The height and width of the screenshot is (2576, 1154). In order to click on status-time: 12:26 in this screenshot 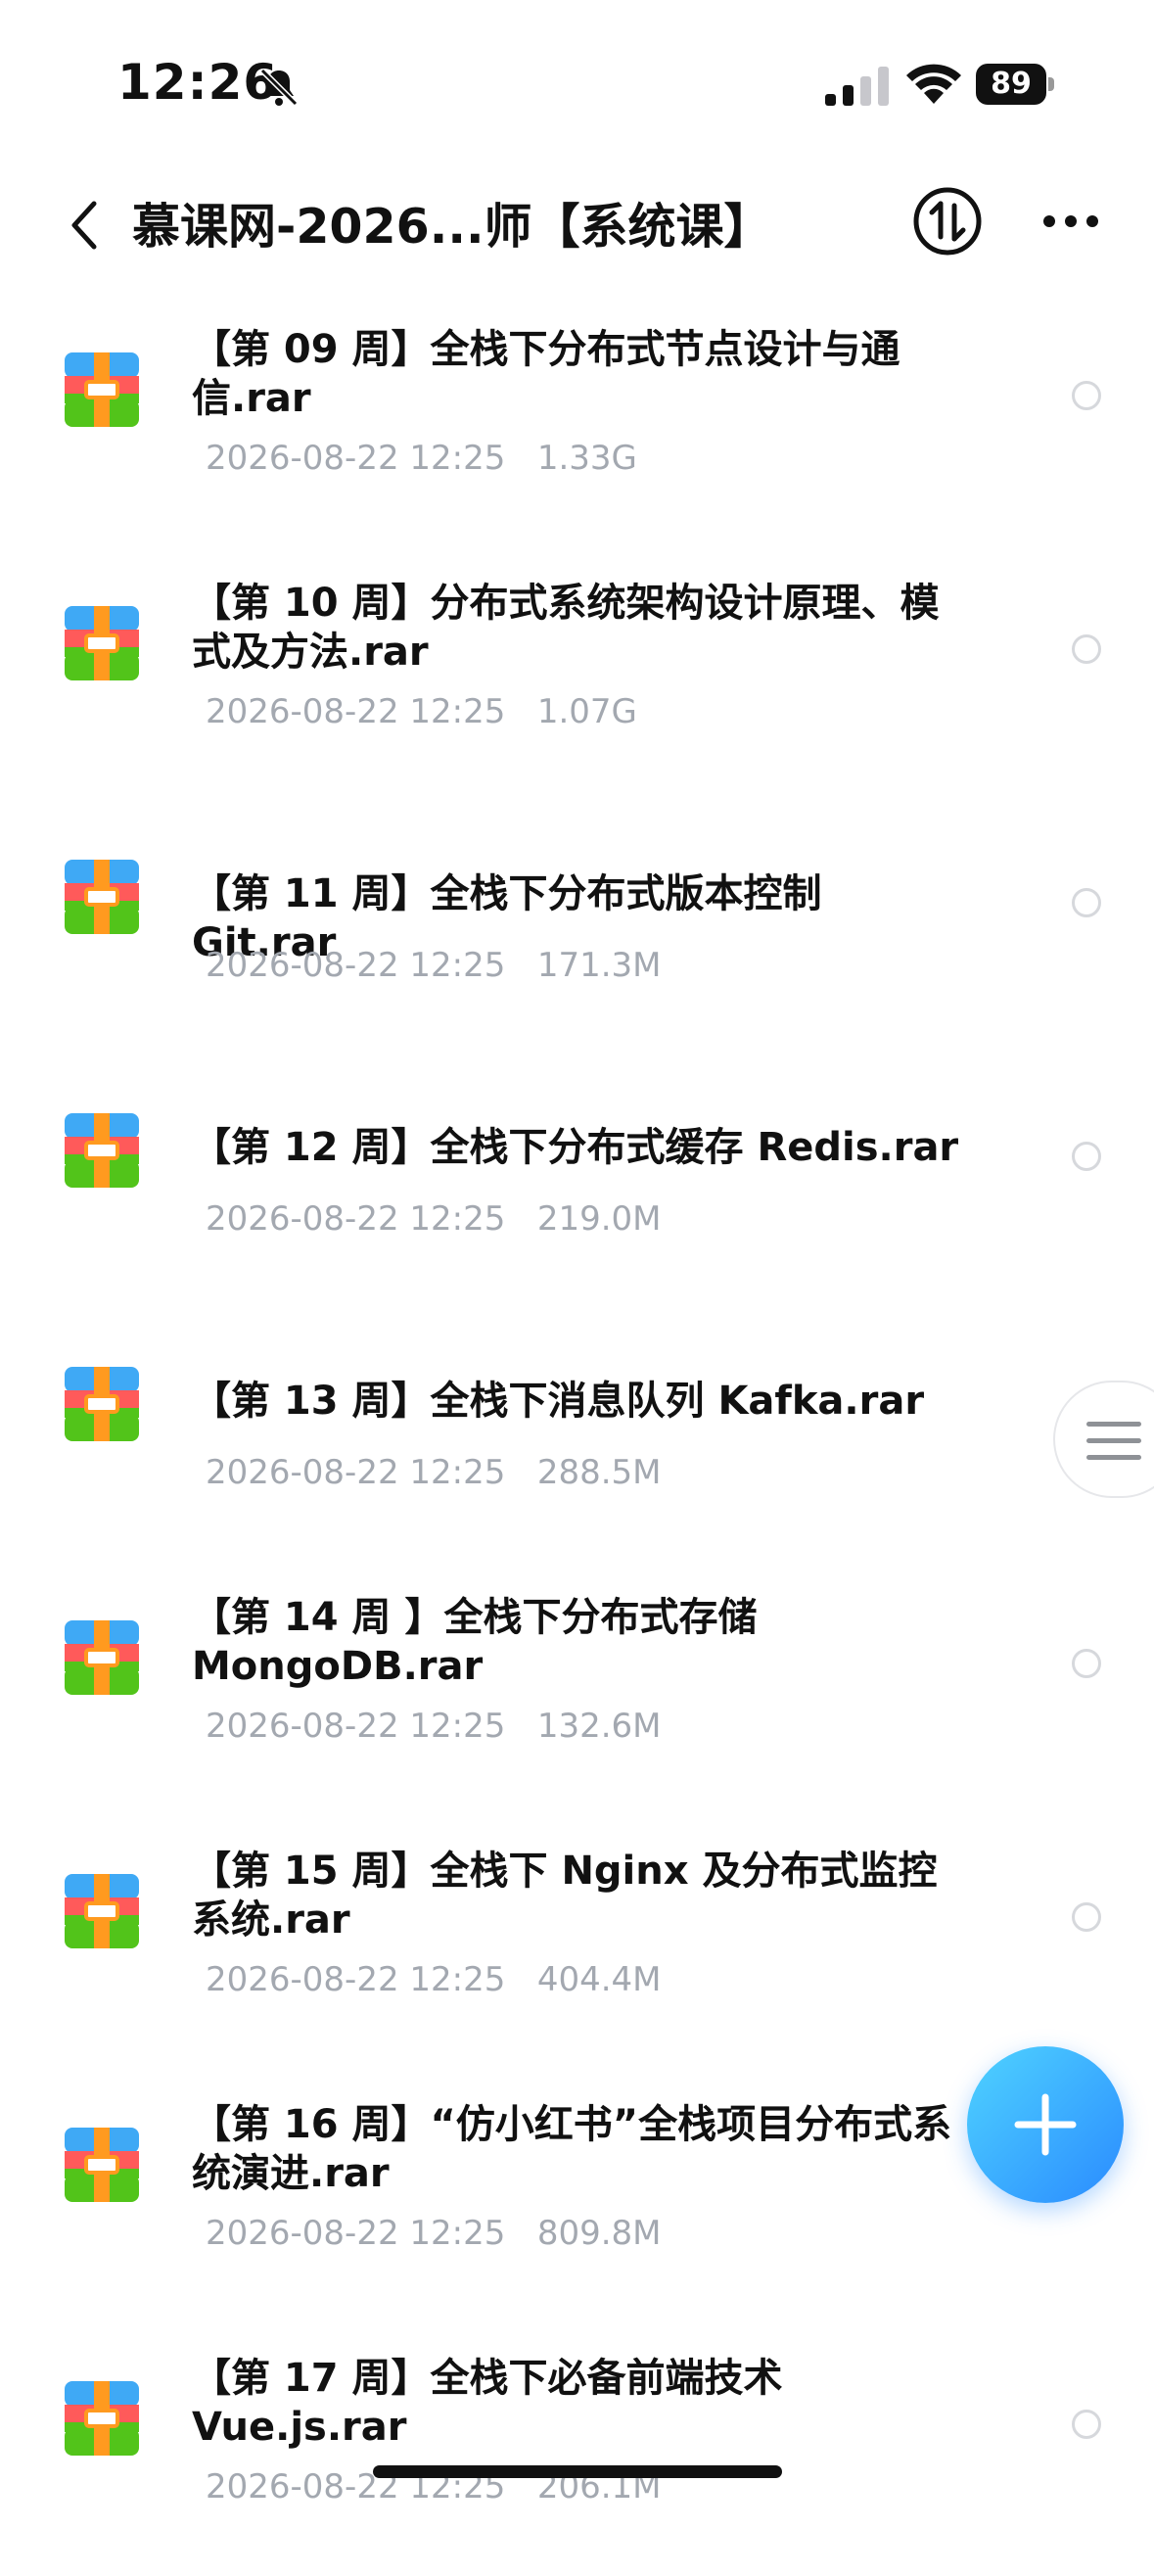, I will do `click(198, 82)`.